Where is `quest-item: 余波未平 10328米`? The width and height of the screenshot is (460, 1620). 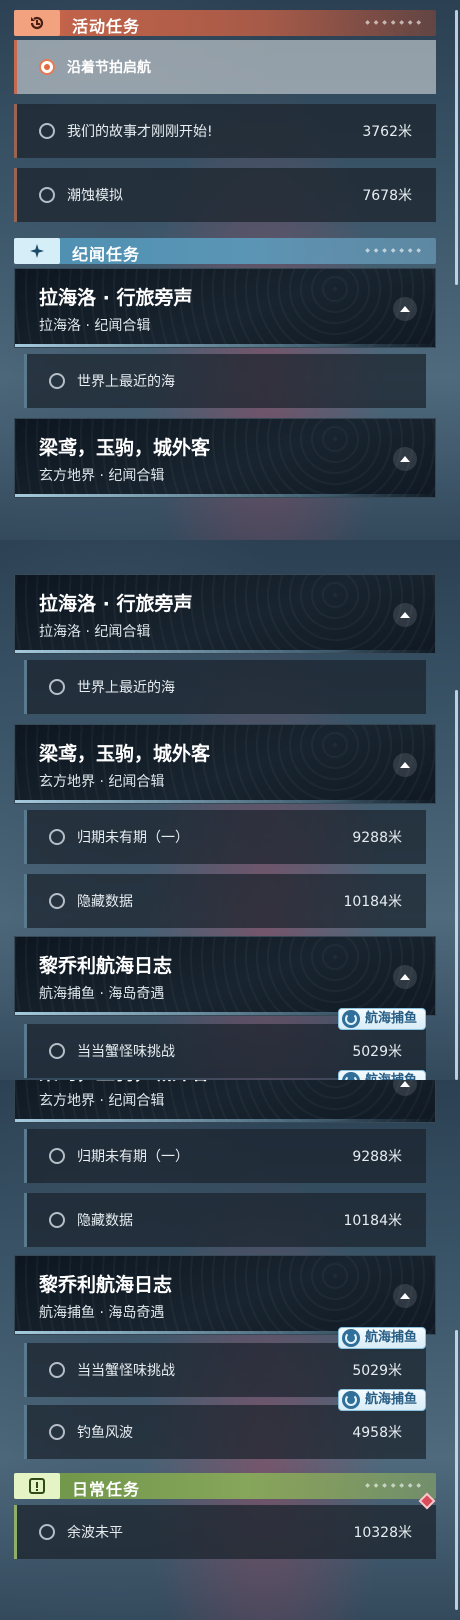
quest-item: 余波未平 10328米 is located at coordinates (225, 1532).